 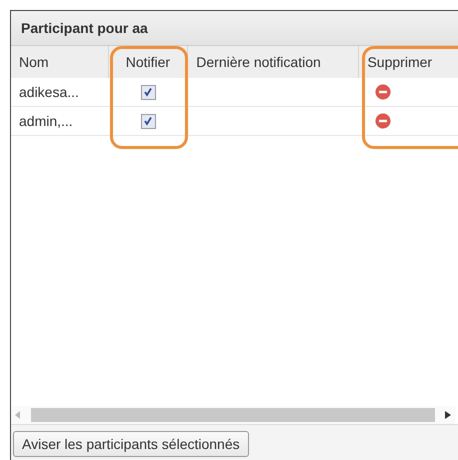 I want to click on column-header: Dernière notification, so click(x=274, y=62).